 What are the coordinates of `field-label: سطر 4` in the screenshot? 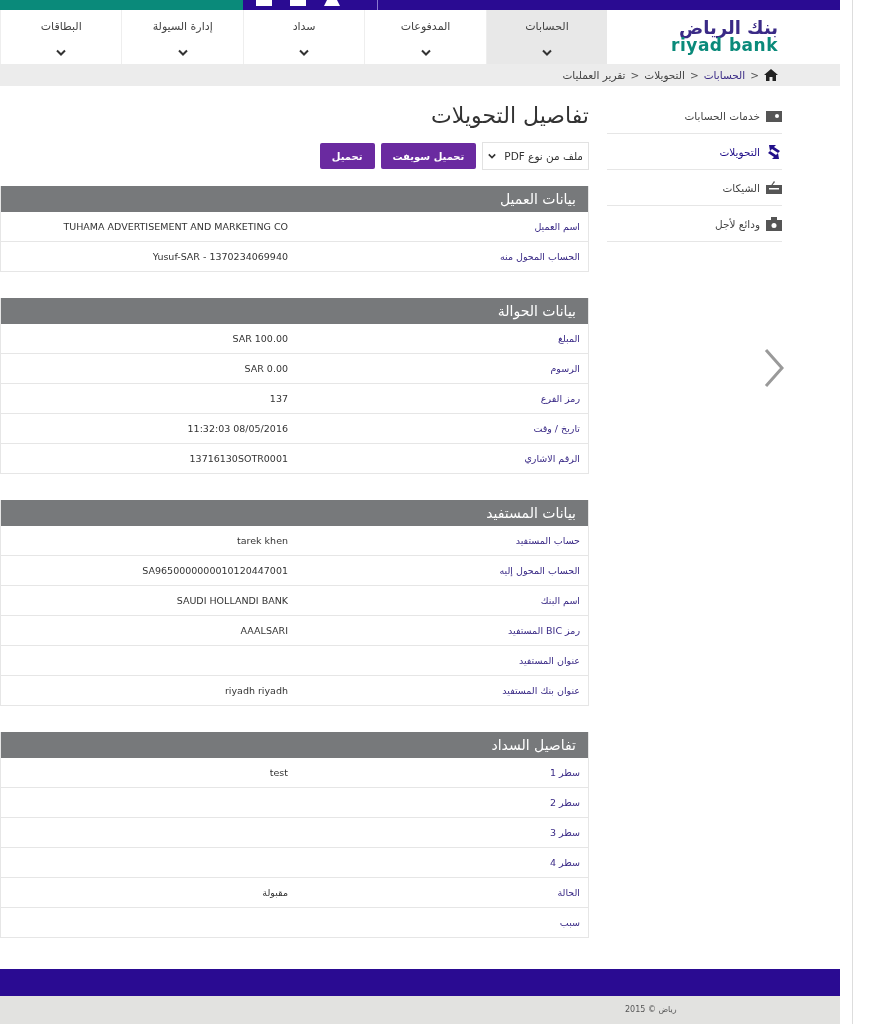 It's located at (564, 863).